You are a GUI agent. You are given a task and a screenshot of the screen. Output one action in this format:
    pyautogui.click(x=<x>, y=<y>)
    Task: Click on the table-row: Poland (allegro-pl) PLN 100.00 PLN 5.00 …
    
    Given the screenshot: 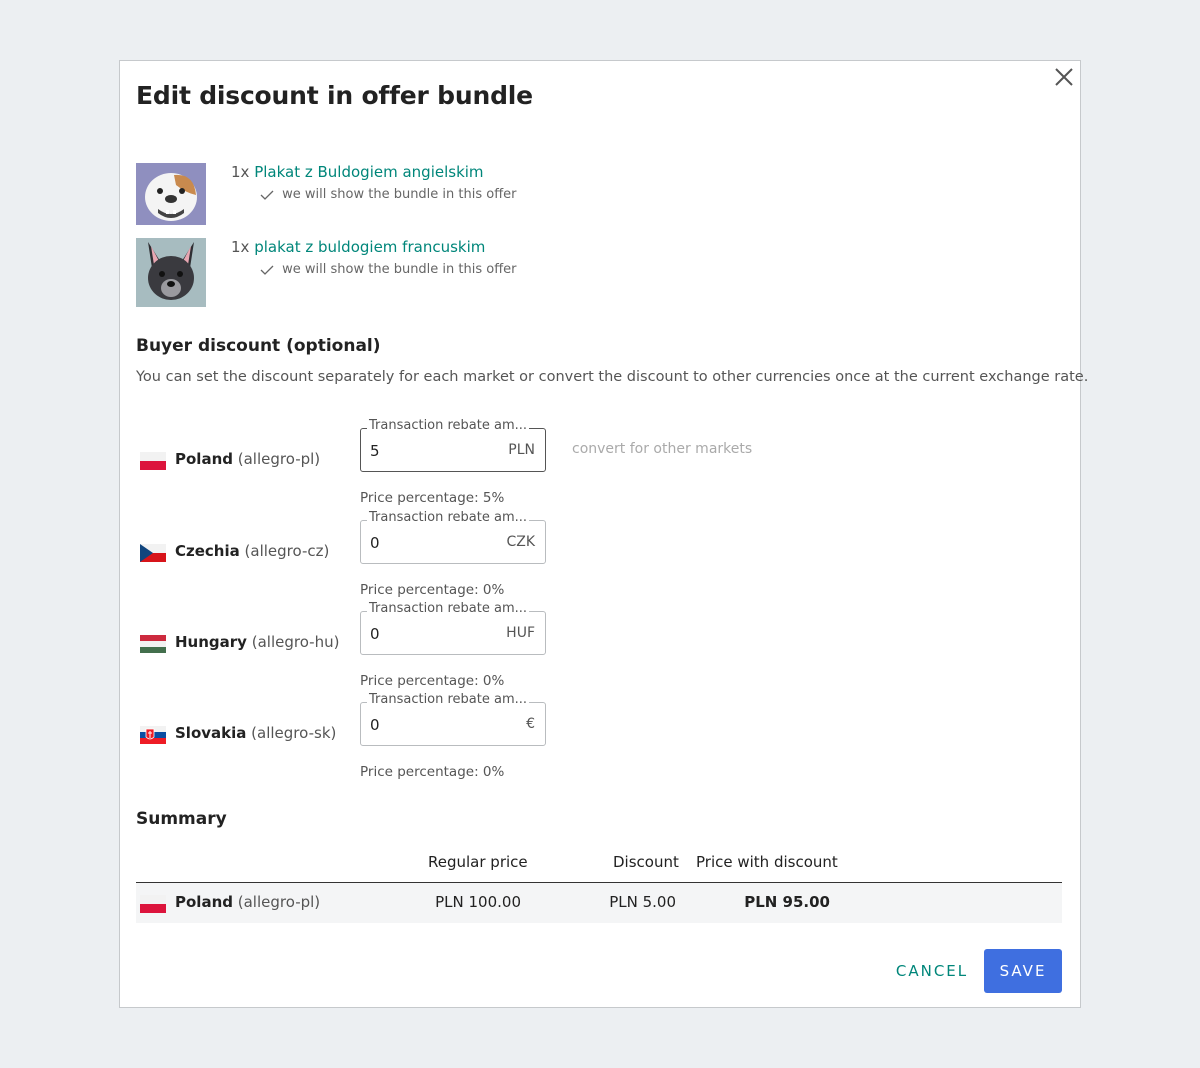 What is the action you would take?
    pyautogui.click(x=599, y=903)
    